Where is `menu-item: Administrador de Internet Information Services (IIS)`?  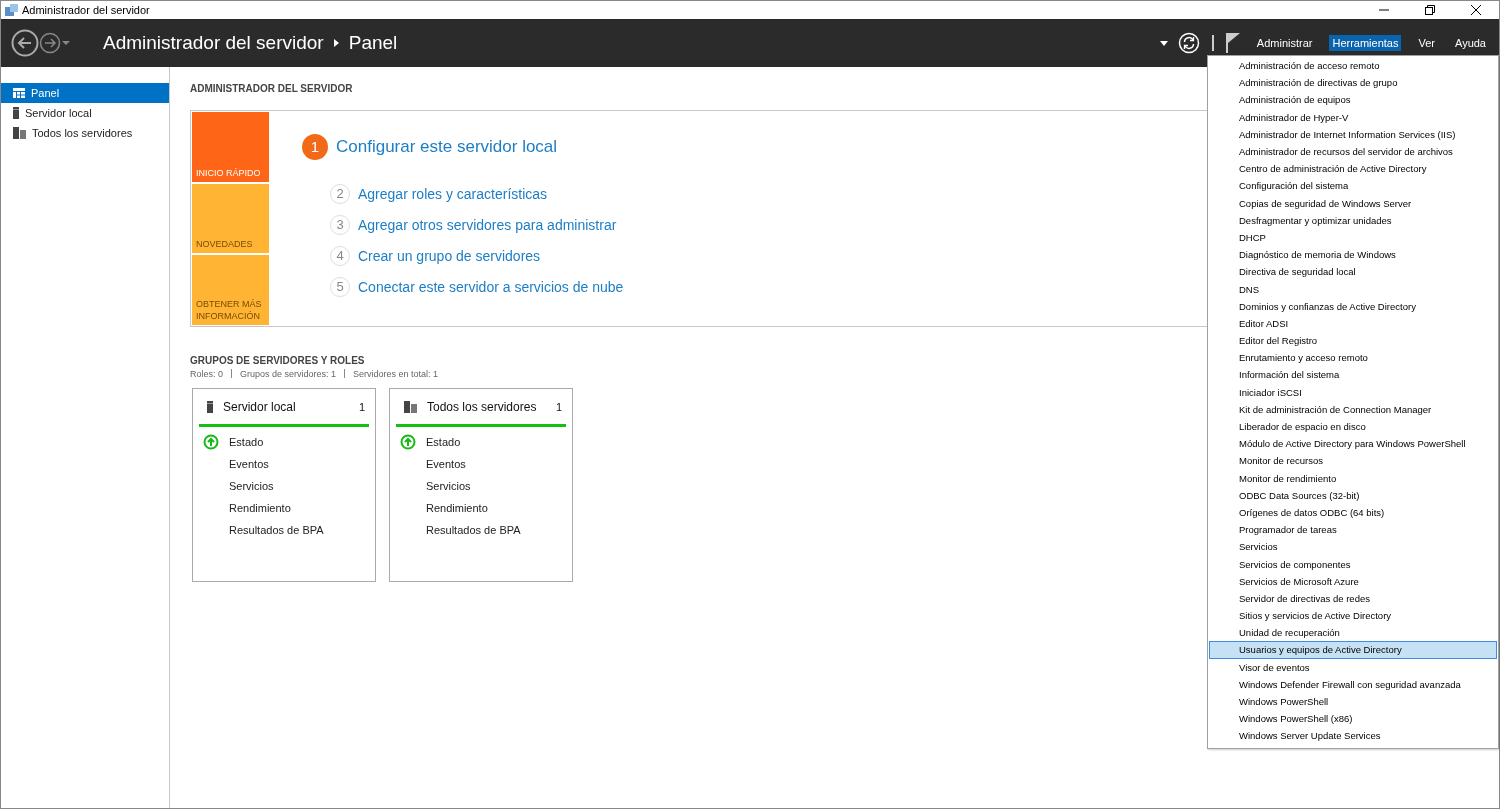
menu-item: Administrador de Internet Information Services (IIS) is located at coordinates (1353, 134).